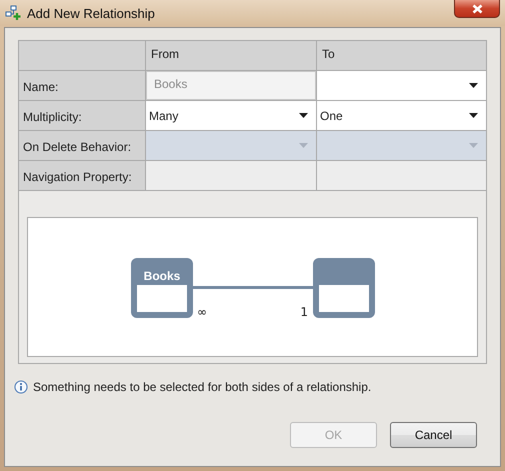  I want to click on multiplicity-label: 1, so click(304, 312).